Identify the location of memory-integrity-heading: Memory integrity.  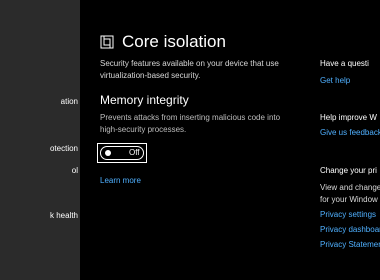
(144, 100).